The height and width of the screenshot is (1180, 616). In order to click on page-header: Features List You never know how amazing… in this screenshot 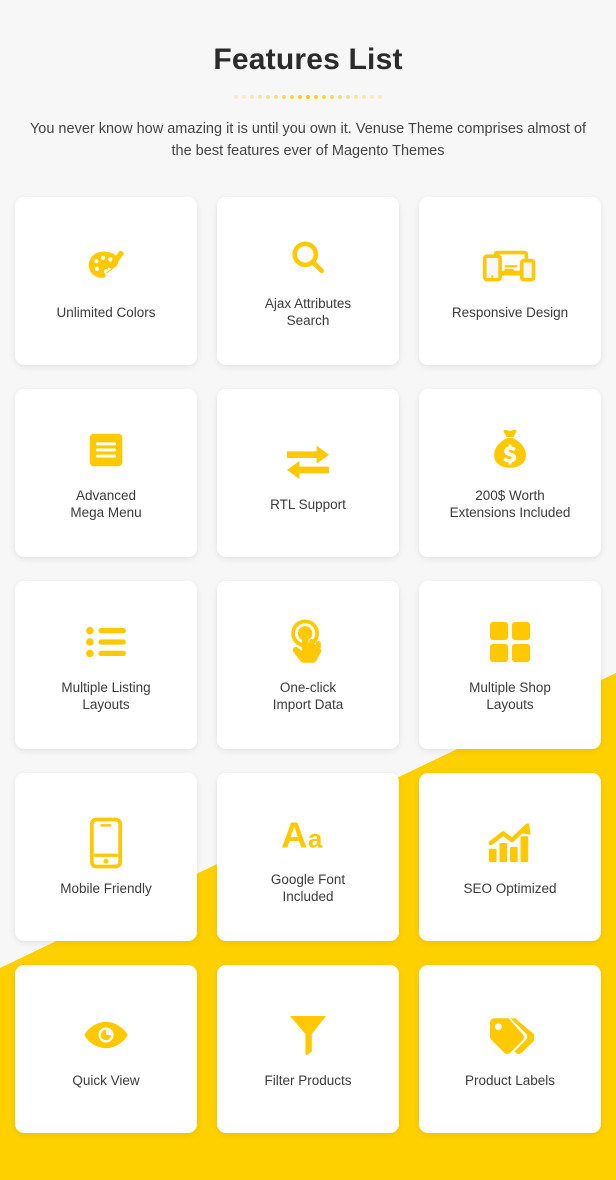, I will do `click(308, 81)`.